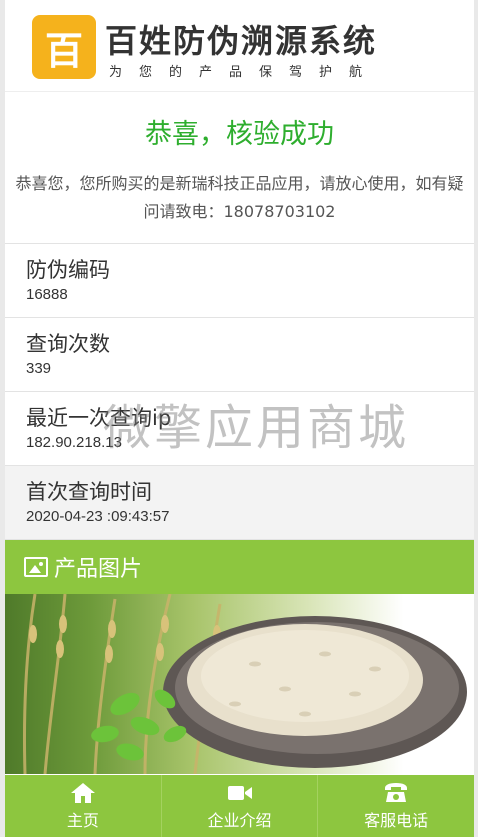 This screenshot has height=837, width=478. I want to click on logo: 百, so click(64, 47).